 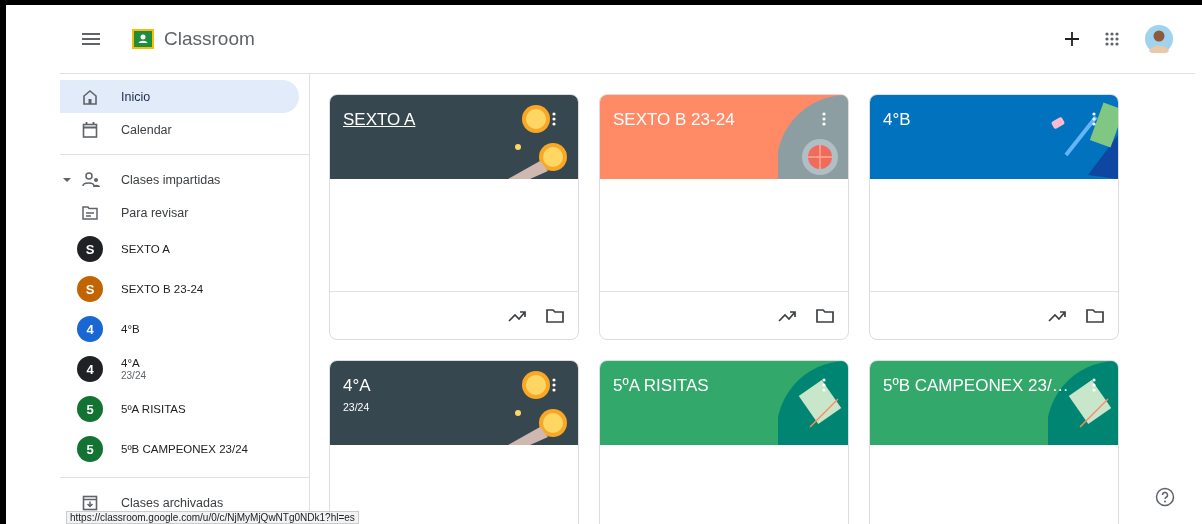 What do you see at coordinates (1072, 39) in the screenshot?
I see `plus-icon` at bounding box center [1072, 39].